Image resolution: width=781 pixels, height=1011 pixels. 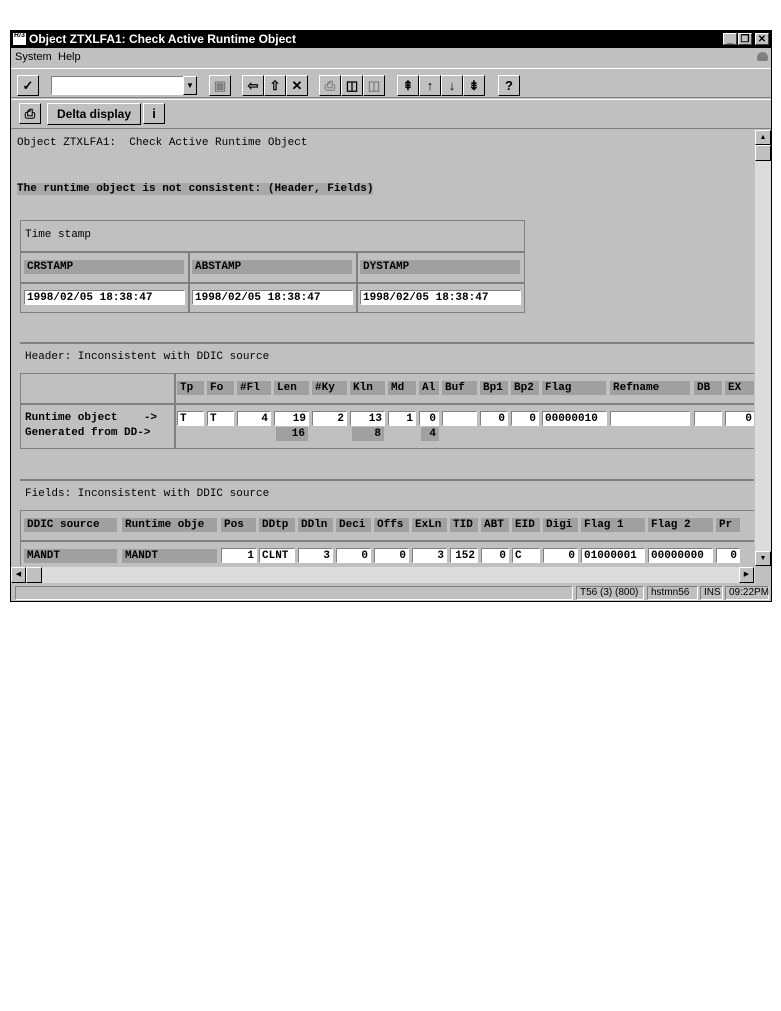 I want to click on status-system: T56 (3) (800), so click(x=610, y=593).